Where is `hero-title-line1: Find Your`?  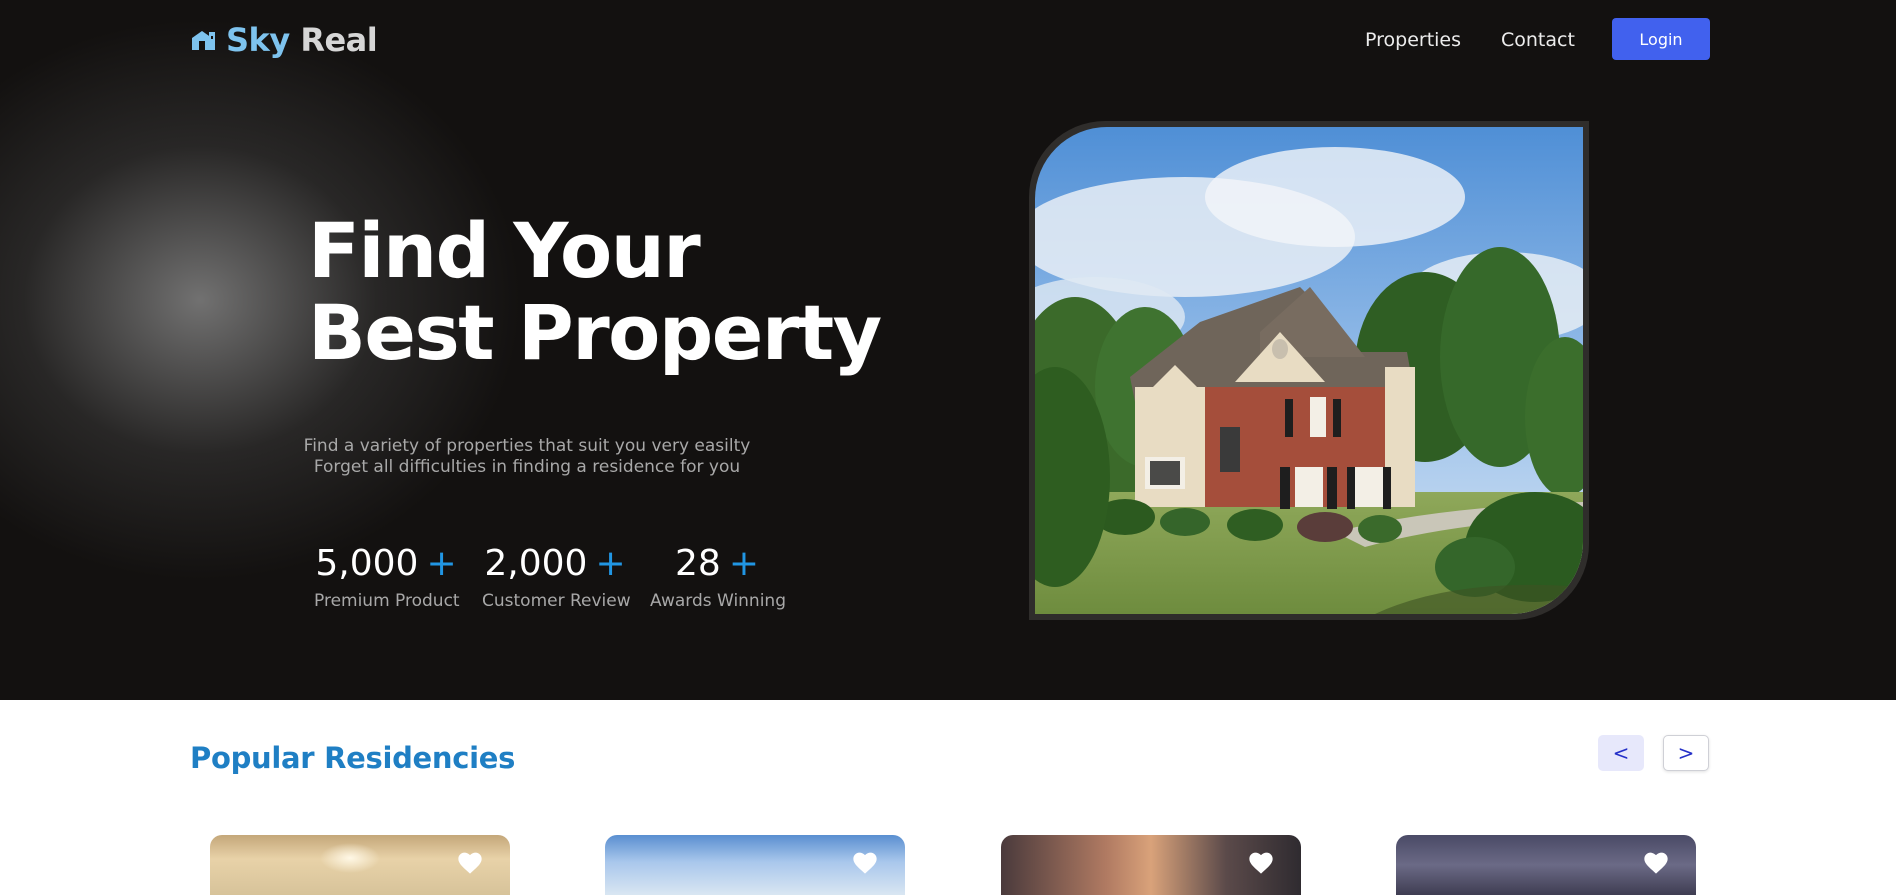 hero-title-line1: Find Your is located at coordinates (504, 250).